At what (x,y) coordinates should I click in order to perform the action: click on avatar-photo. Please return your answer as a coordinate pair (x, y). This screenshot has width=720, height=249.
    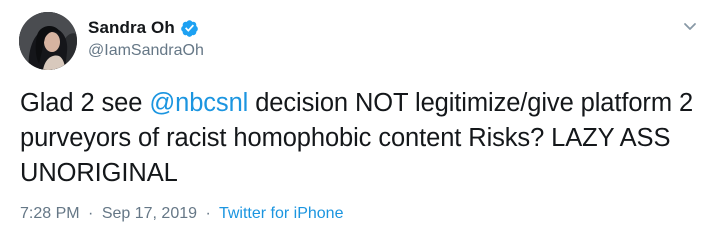
    Looking at the image, I should click on (48, 41).